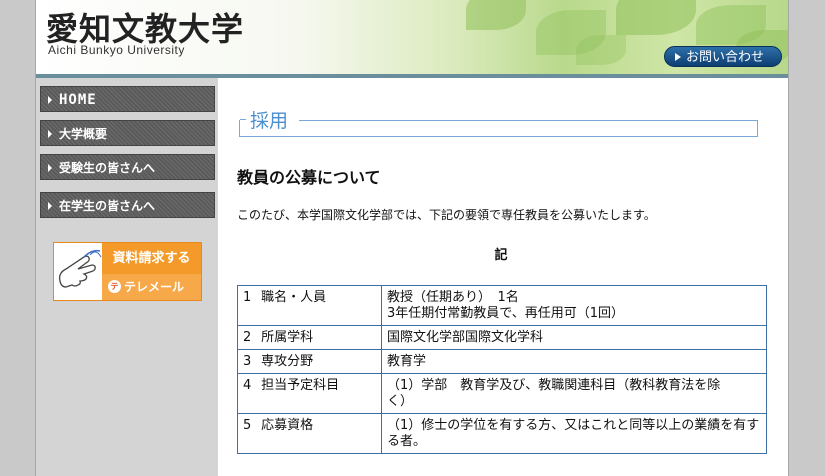 The height and width of the screenshot is (476, 825). Describe the element at coordinates (309, 361) in the screenshot. I see `row-label: 3 専攻分野` at that location.